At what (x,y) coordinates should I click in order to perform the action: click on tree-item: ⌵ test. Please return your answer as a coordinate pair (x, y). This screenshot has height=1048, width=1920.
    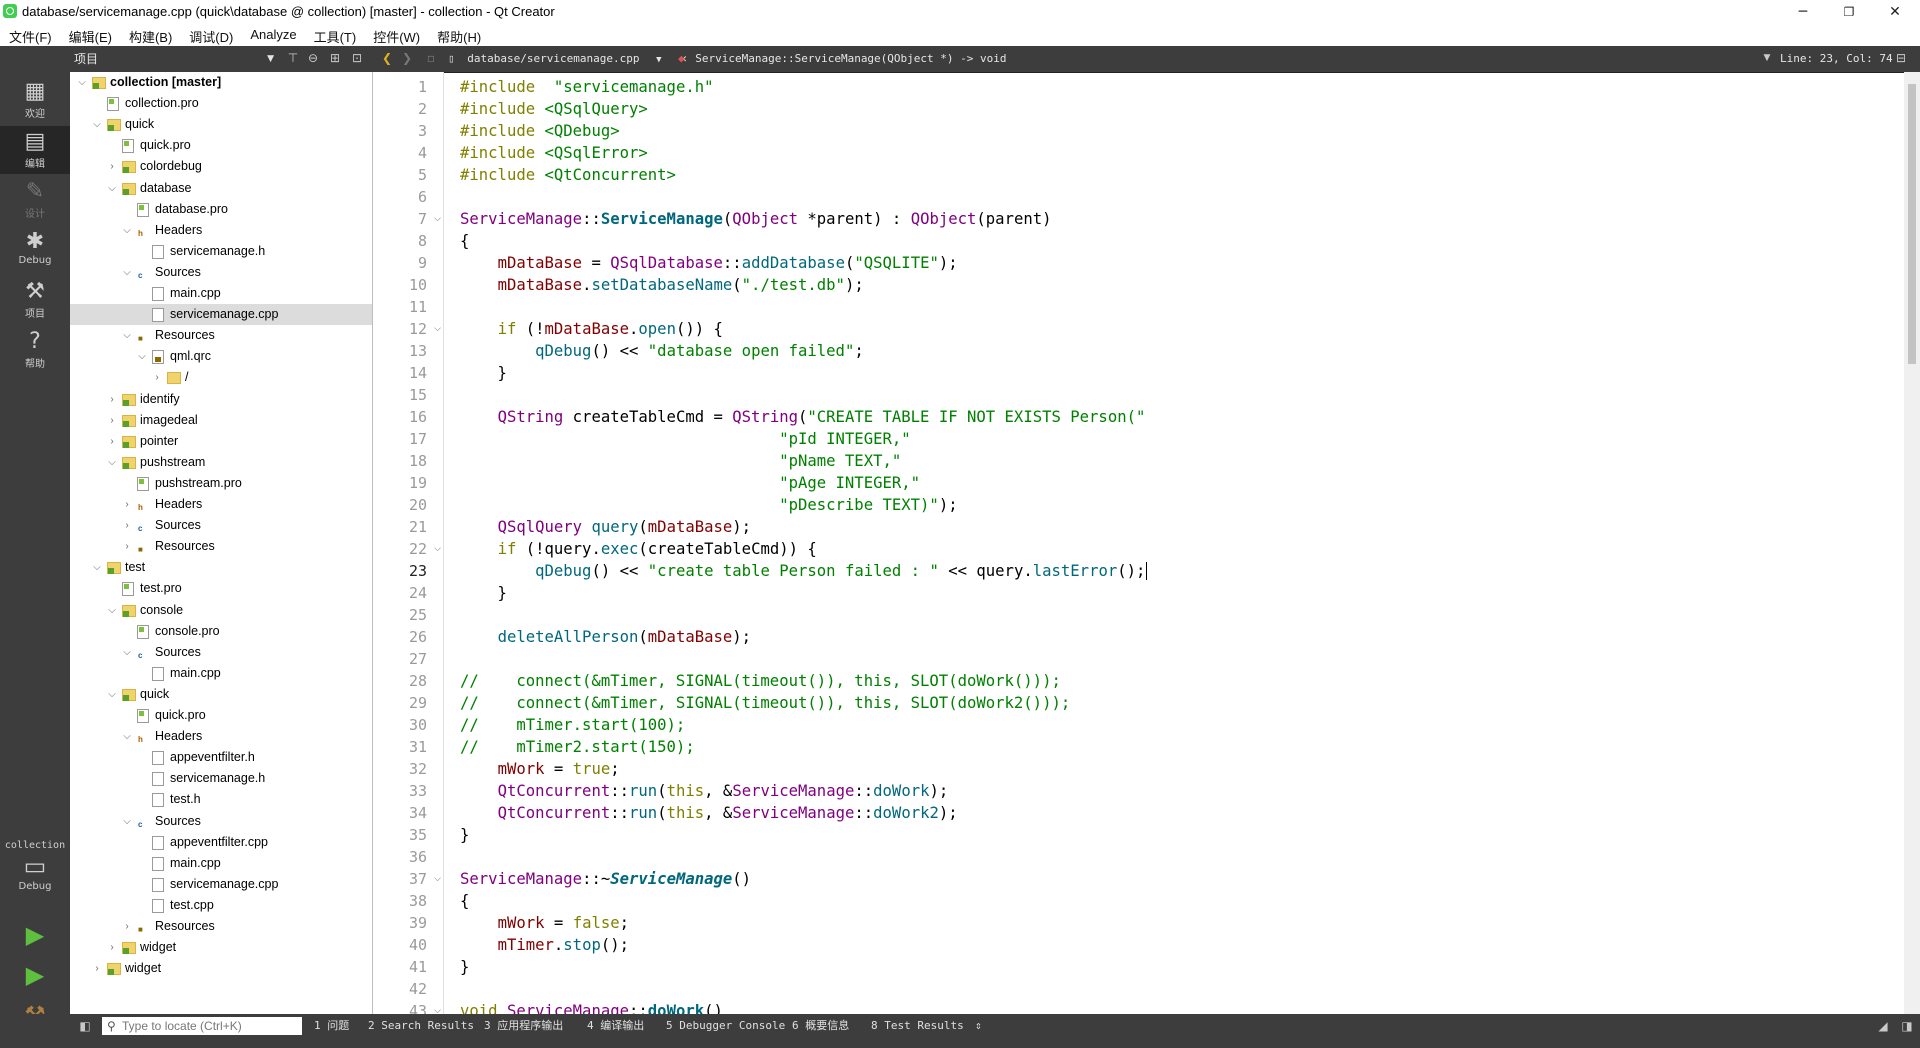
    Looking at the image, I should click on (221, 567).